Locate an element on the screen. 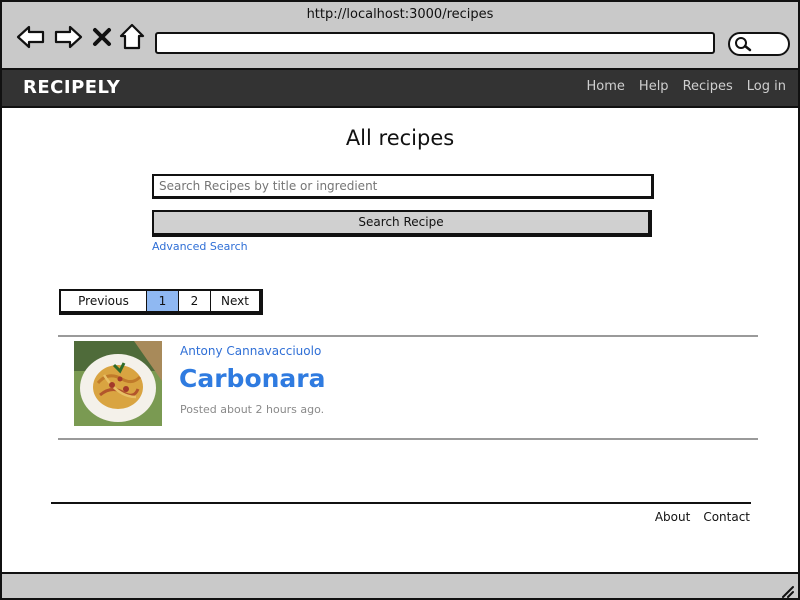  advanced-search-link: Advanced Search is located at coordinates (200, 246).